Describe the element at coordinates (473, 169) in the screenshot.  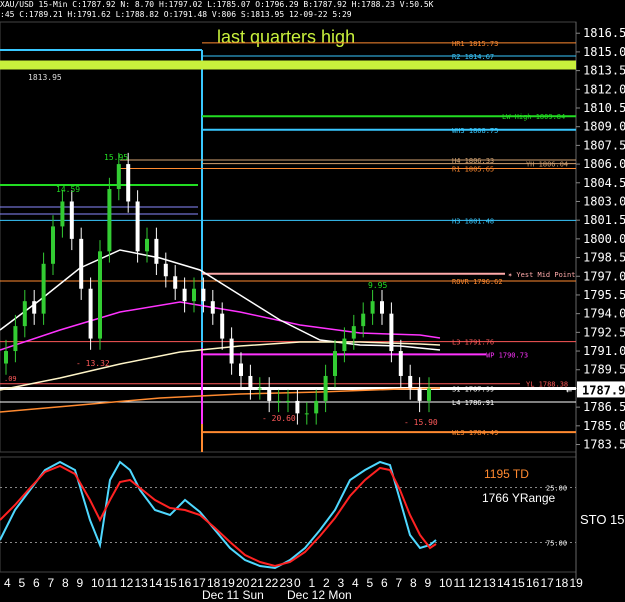
I see `level-label: R1 1805.65` at that location.